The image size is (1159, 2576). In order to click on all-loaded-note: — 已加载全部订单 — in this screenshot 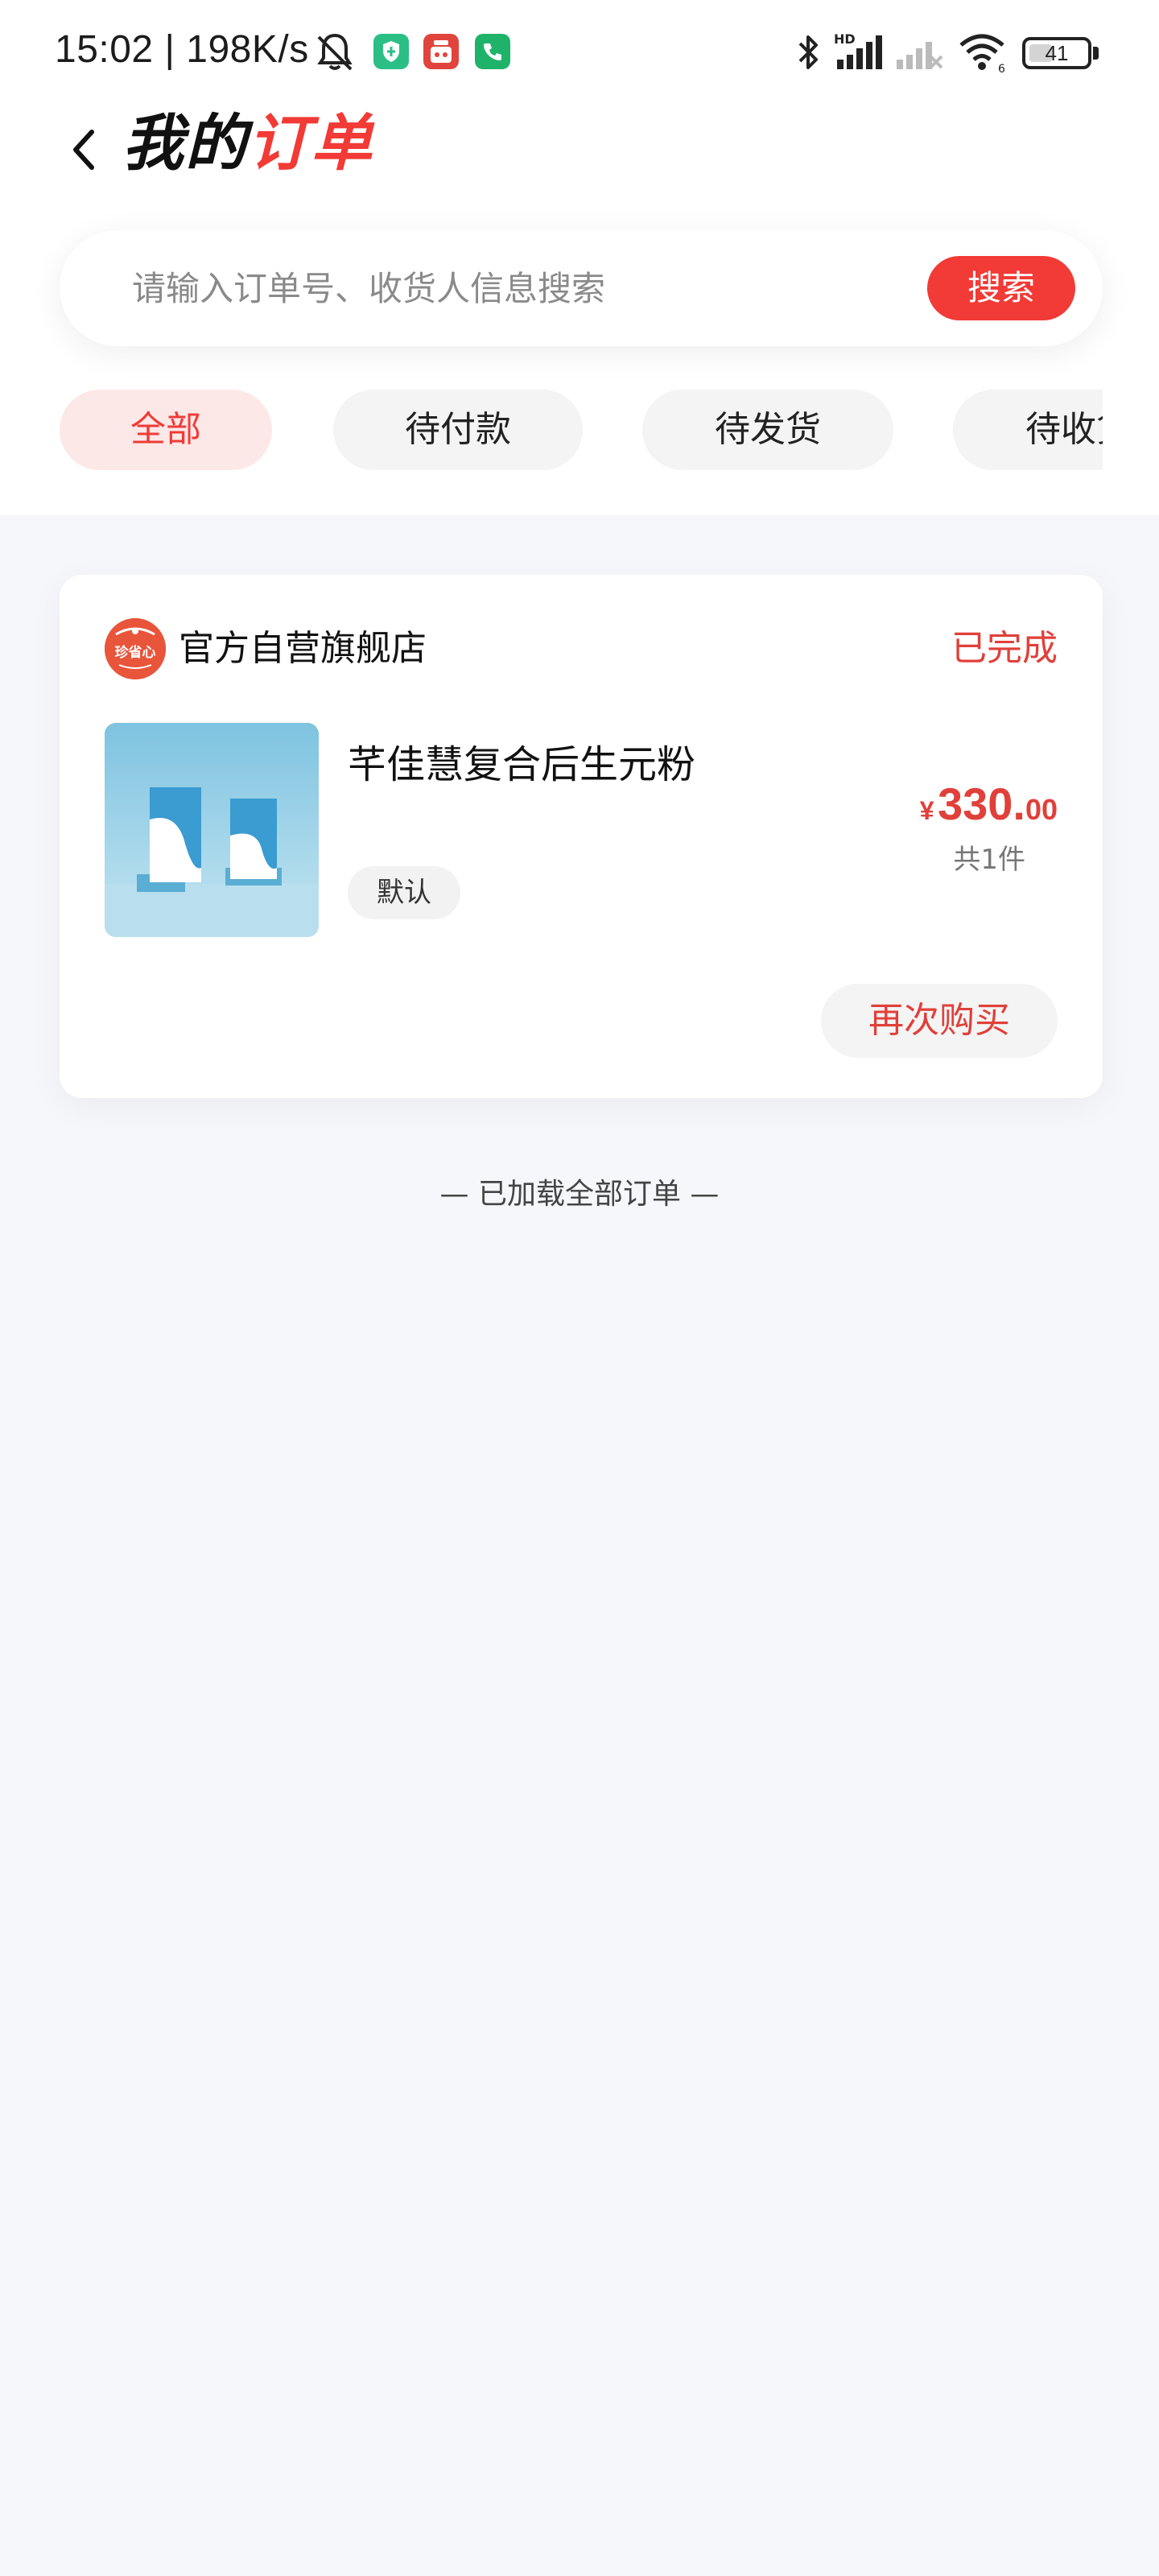, I will do `click(579, 1194)`.